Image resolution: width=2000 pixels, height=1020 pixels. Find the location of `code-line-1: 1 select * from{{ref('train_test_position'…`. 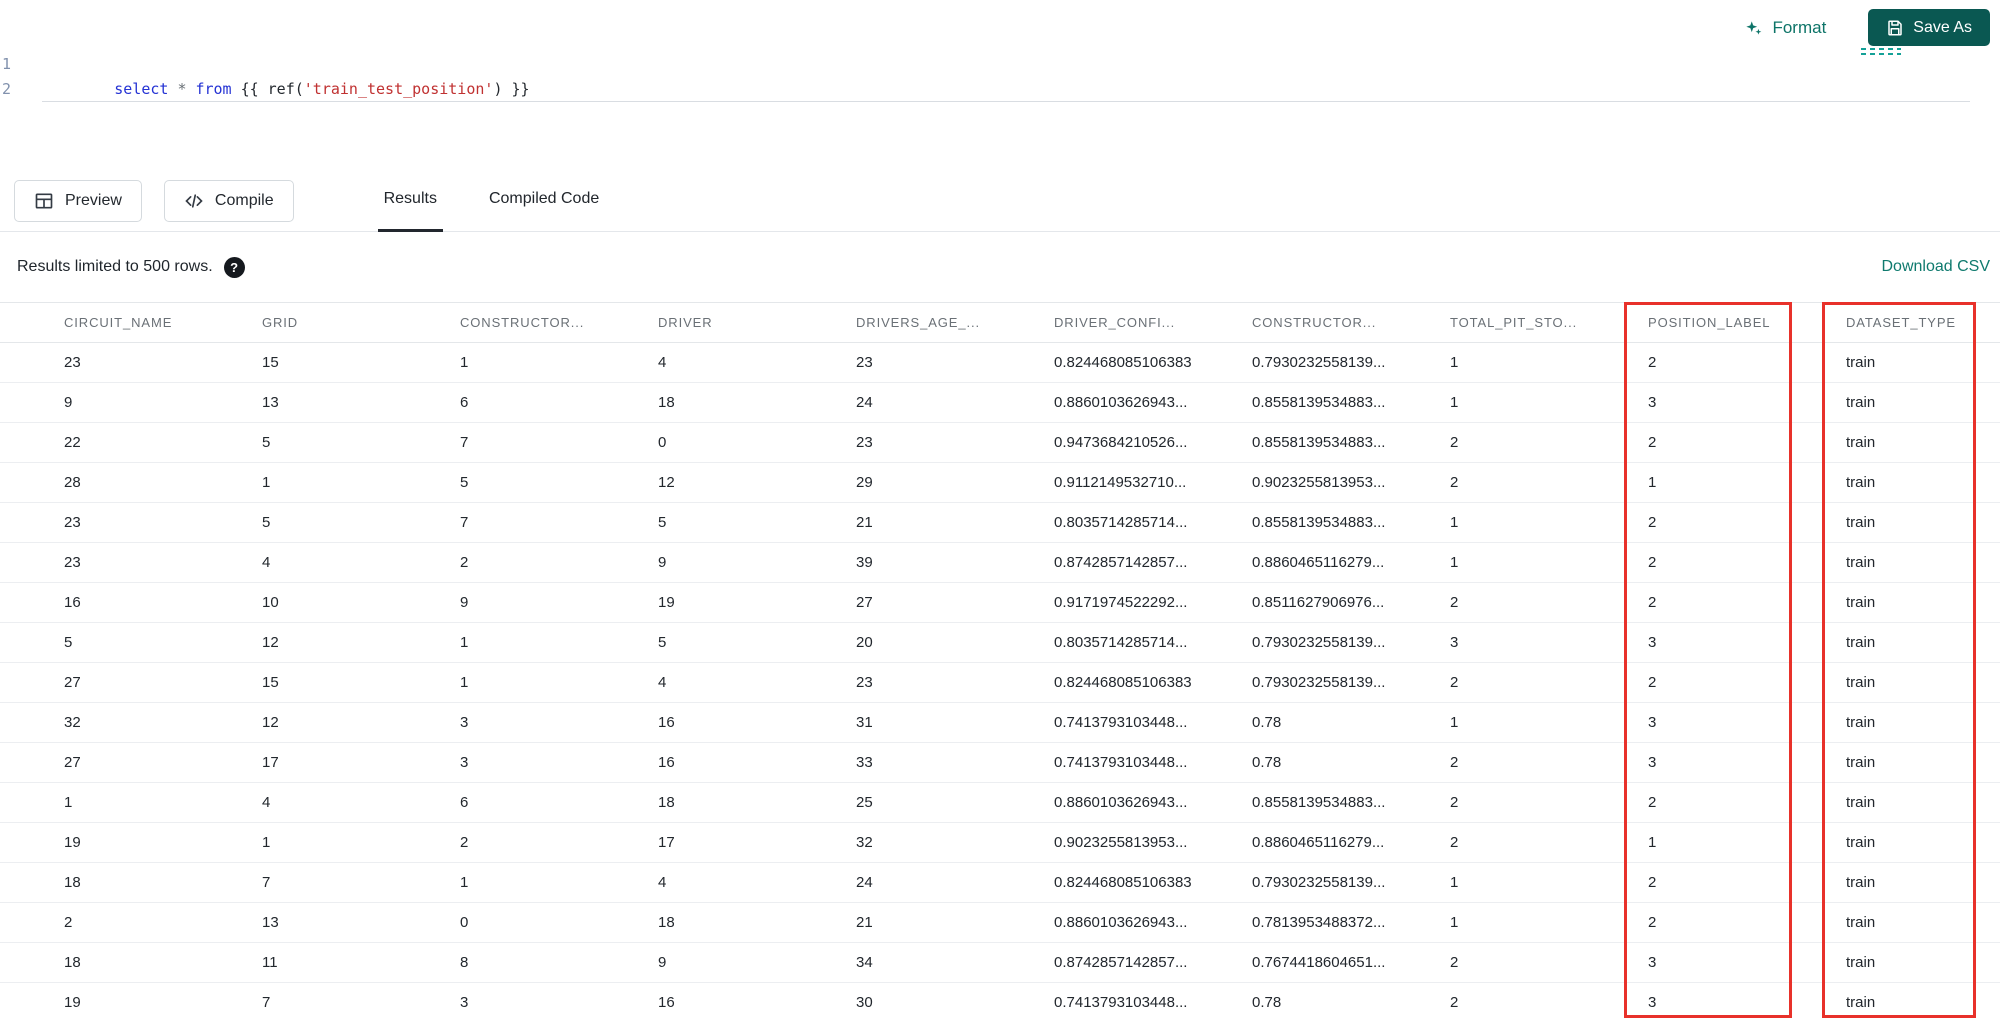

code-line-1: 1 select * from{{ref('train_test_position'… is located at coordinates (1000, 75).